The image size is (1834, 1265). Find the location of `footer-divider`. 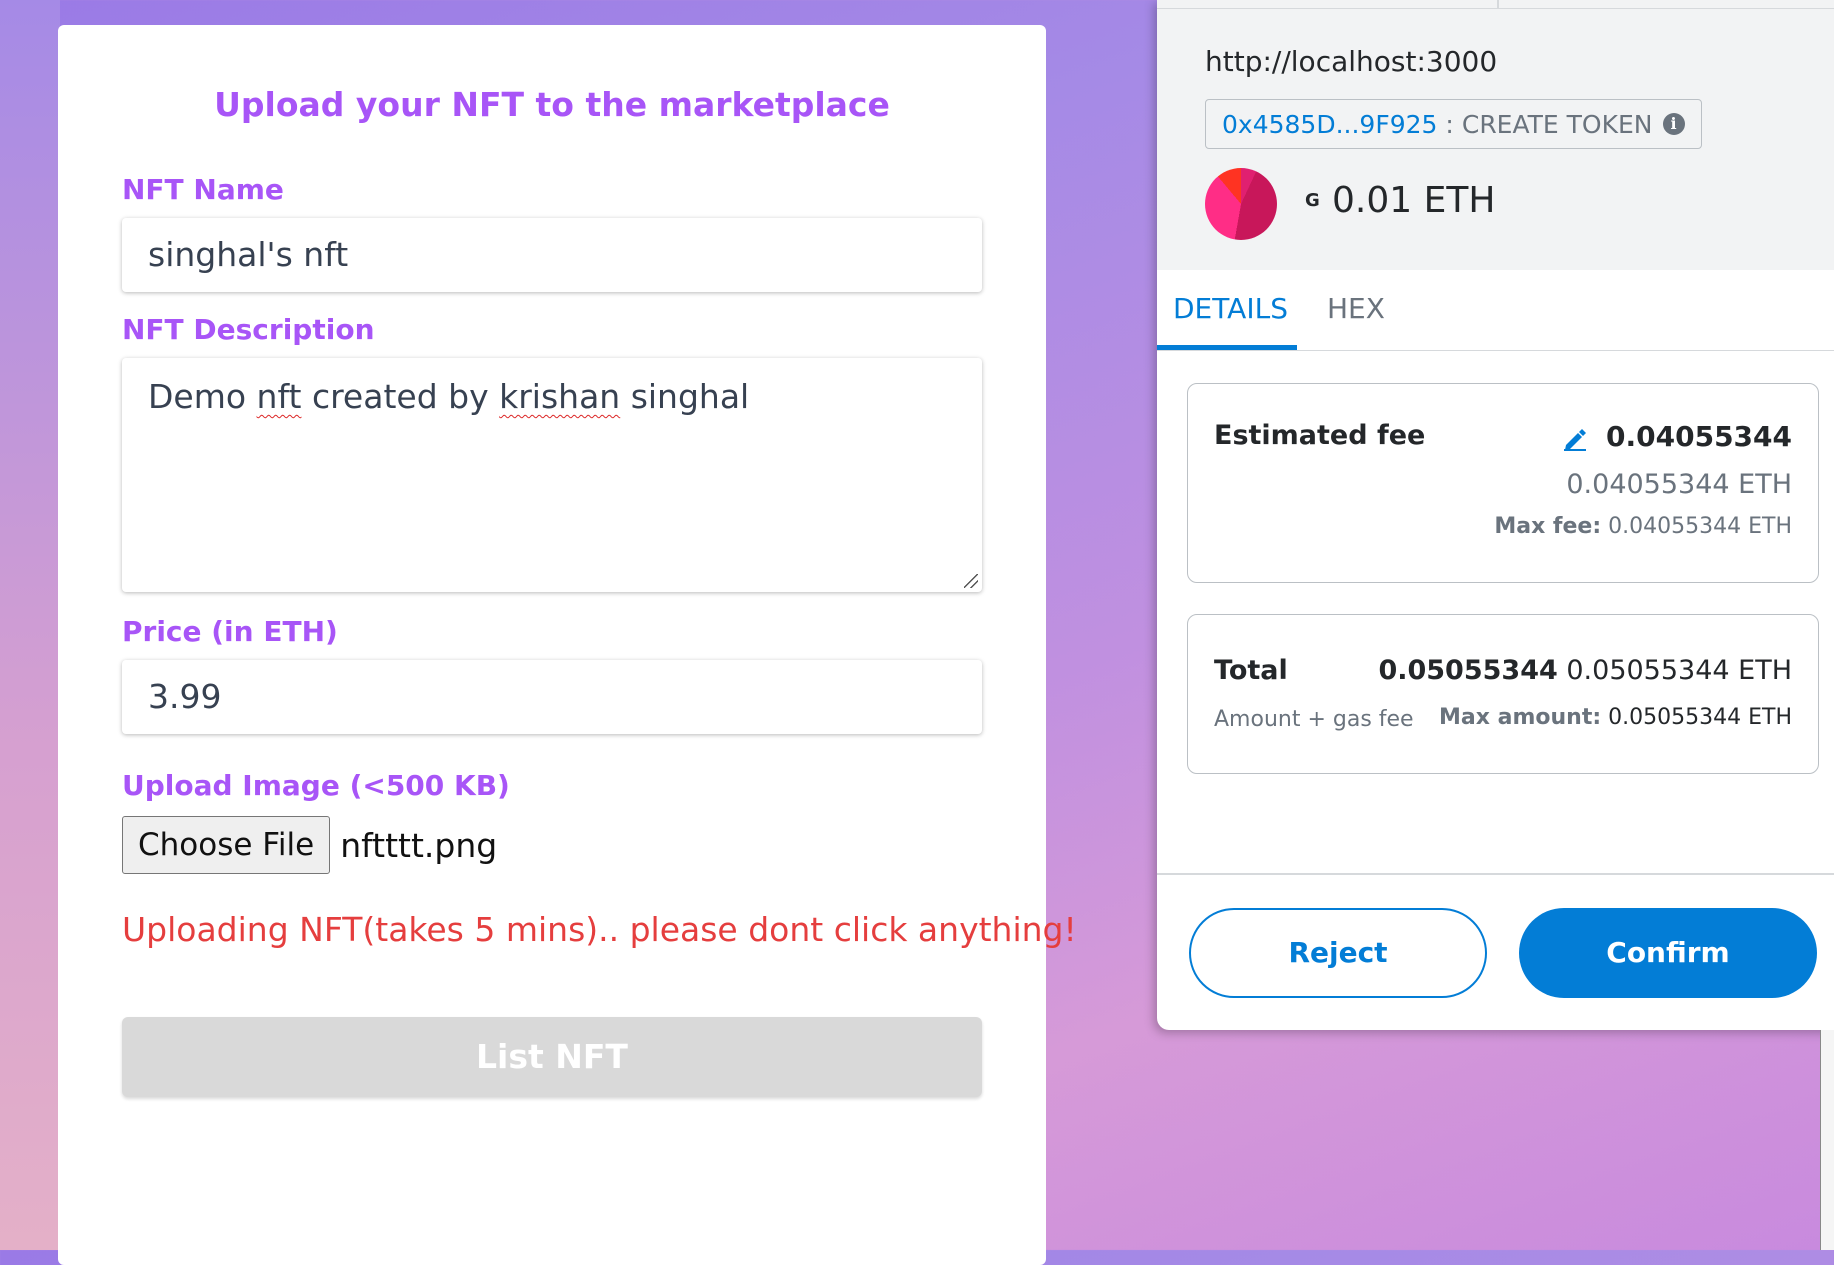

footer-divider is located at coordinates (1495, 874).